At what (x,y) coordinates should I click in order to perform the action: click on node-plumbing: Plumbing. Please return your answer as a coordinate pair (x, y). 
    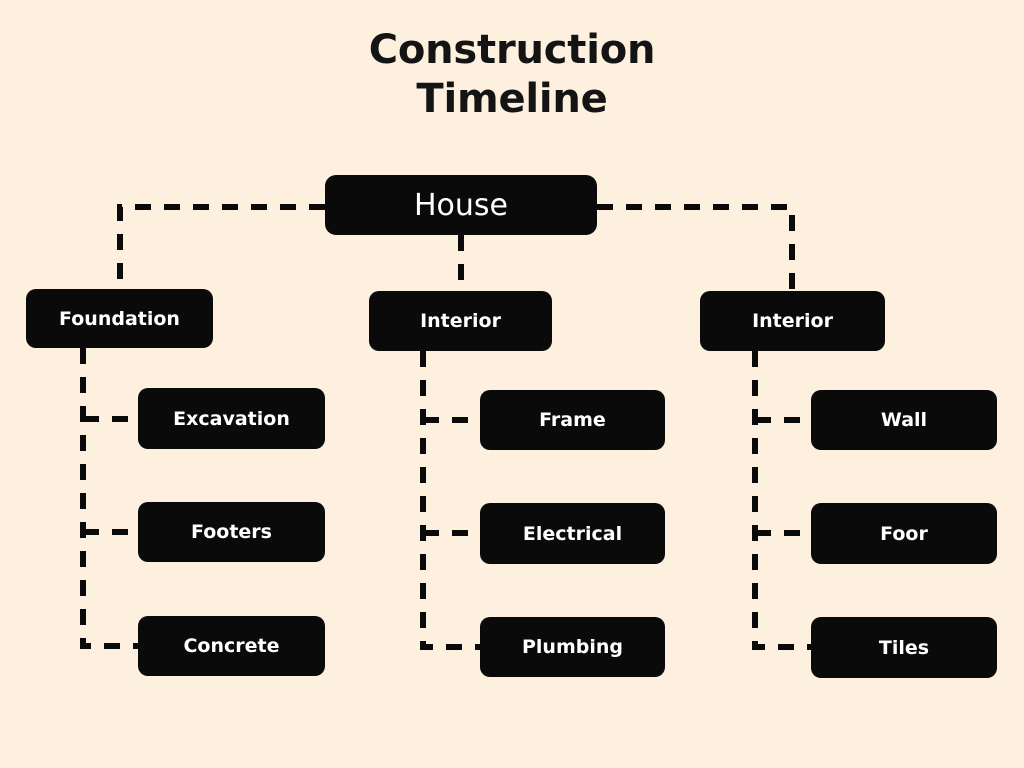
    Looking at the image, I should click on (572, 647).